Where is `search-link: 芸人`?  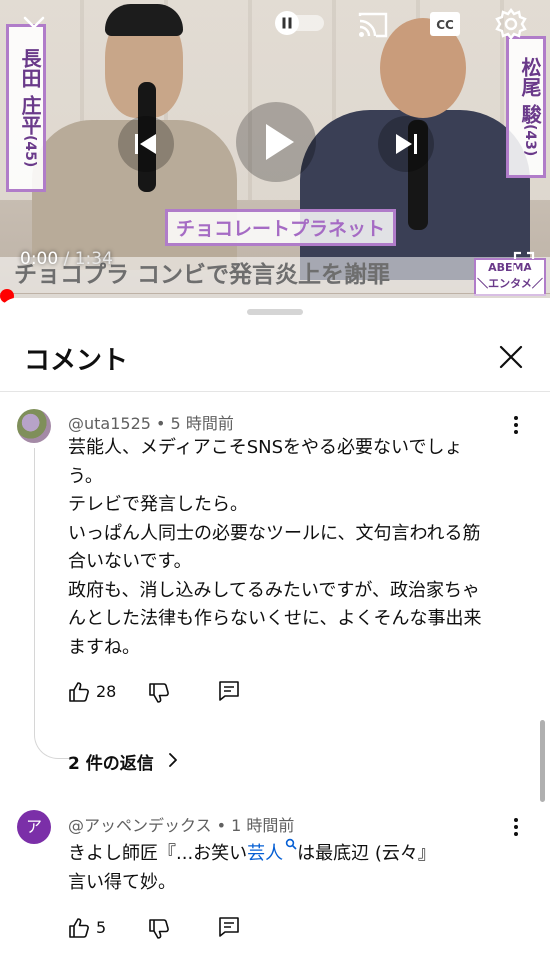 search-link: 芸人 is located at coordinates (272, 851).